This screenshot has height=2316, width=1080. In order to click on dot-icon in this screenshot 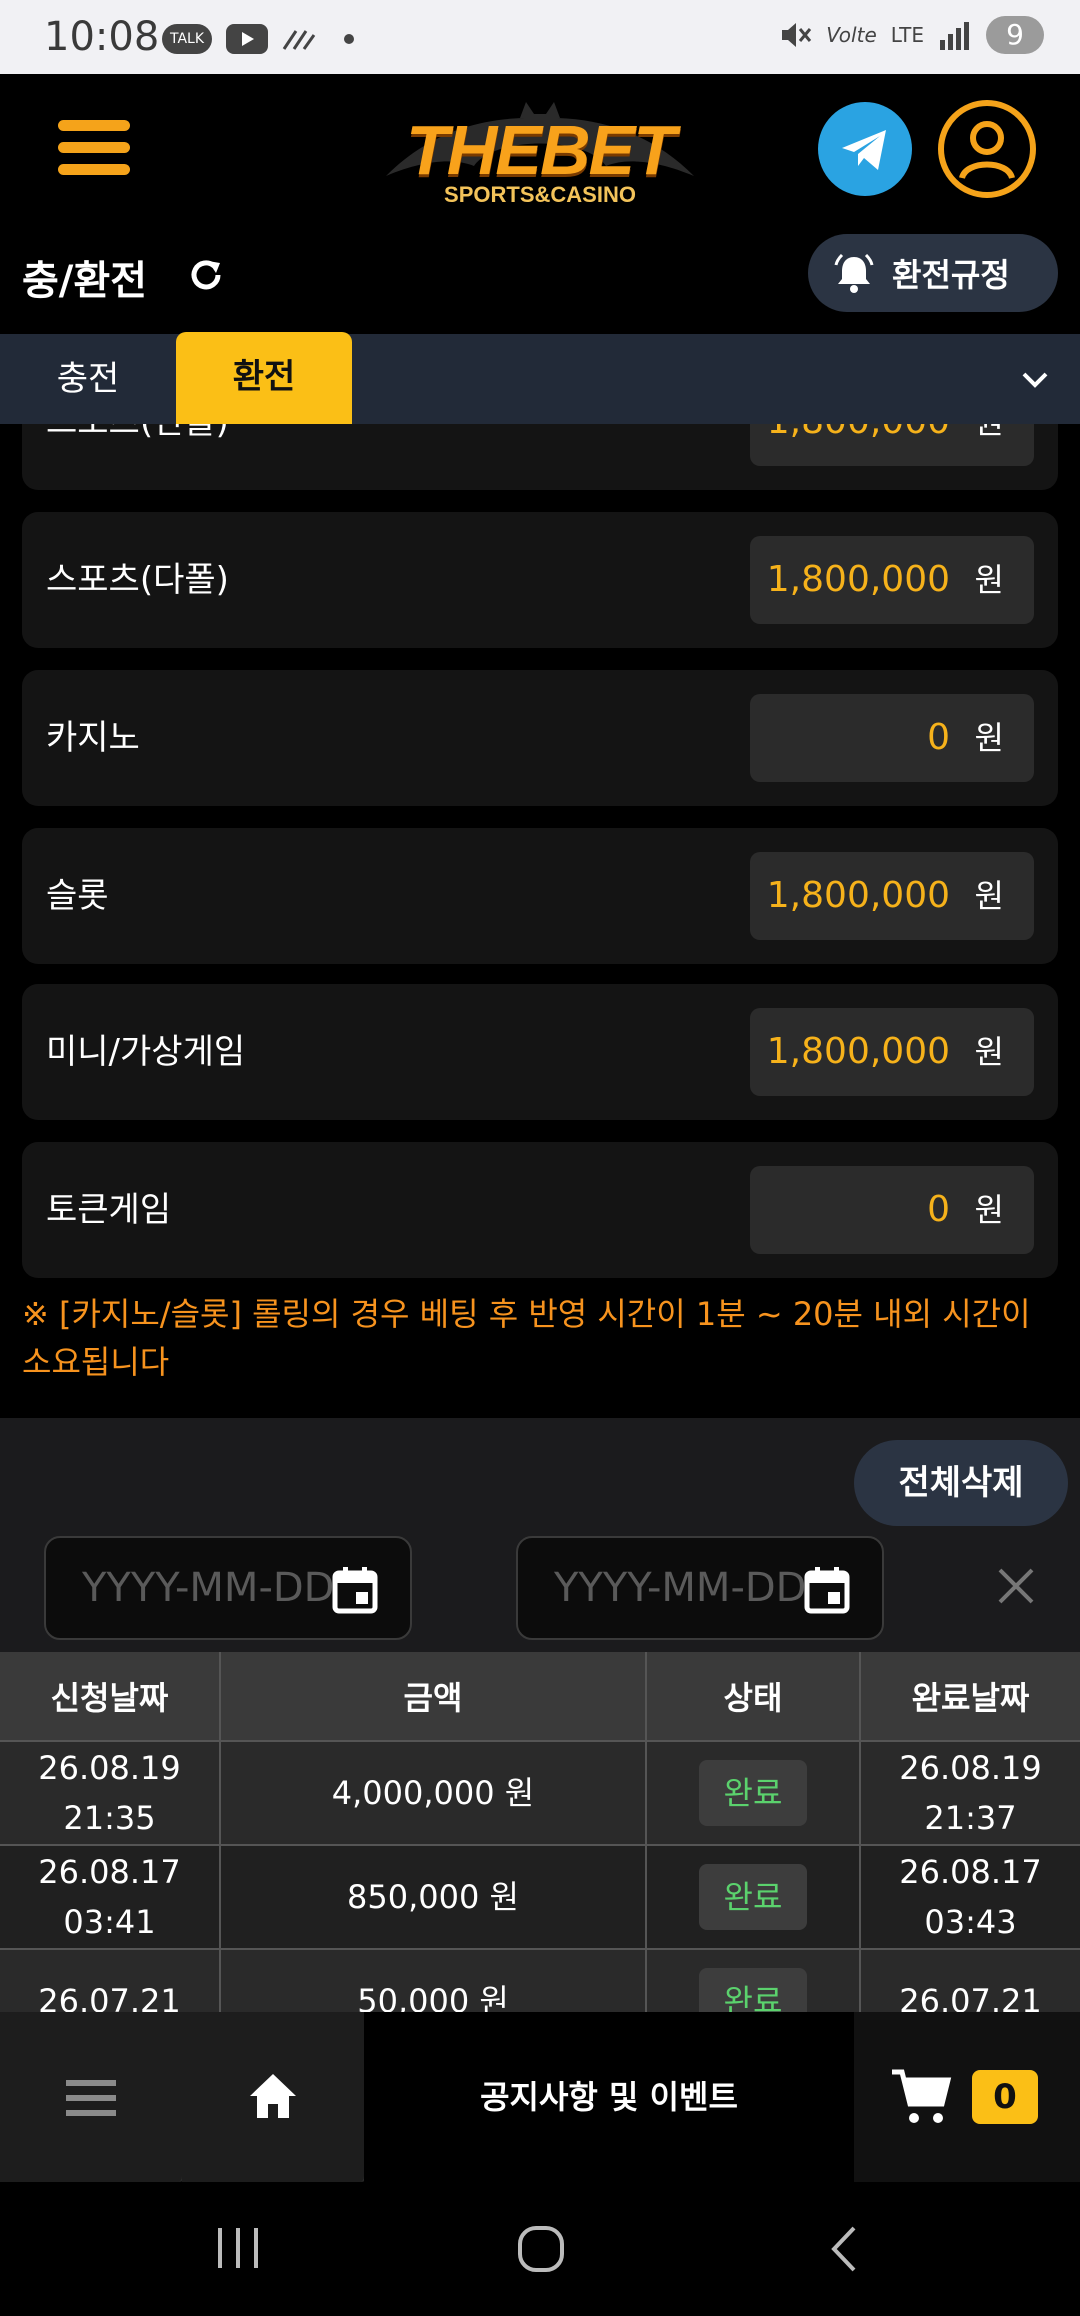, I will do `click(349, 39)`.